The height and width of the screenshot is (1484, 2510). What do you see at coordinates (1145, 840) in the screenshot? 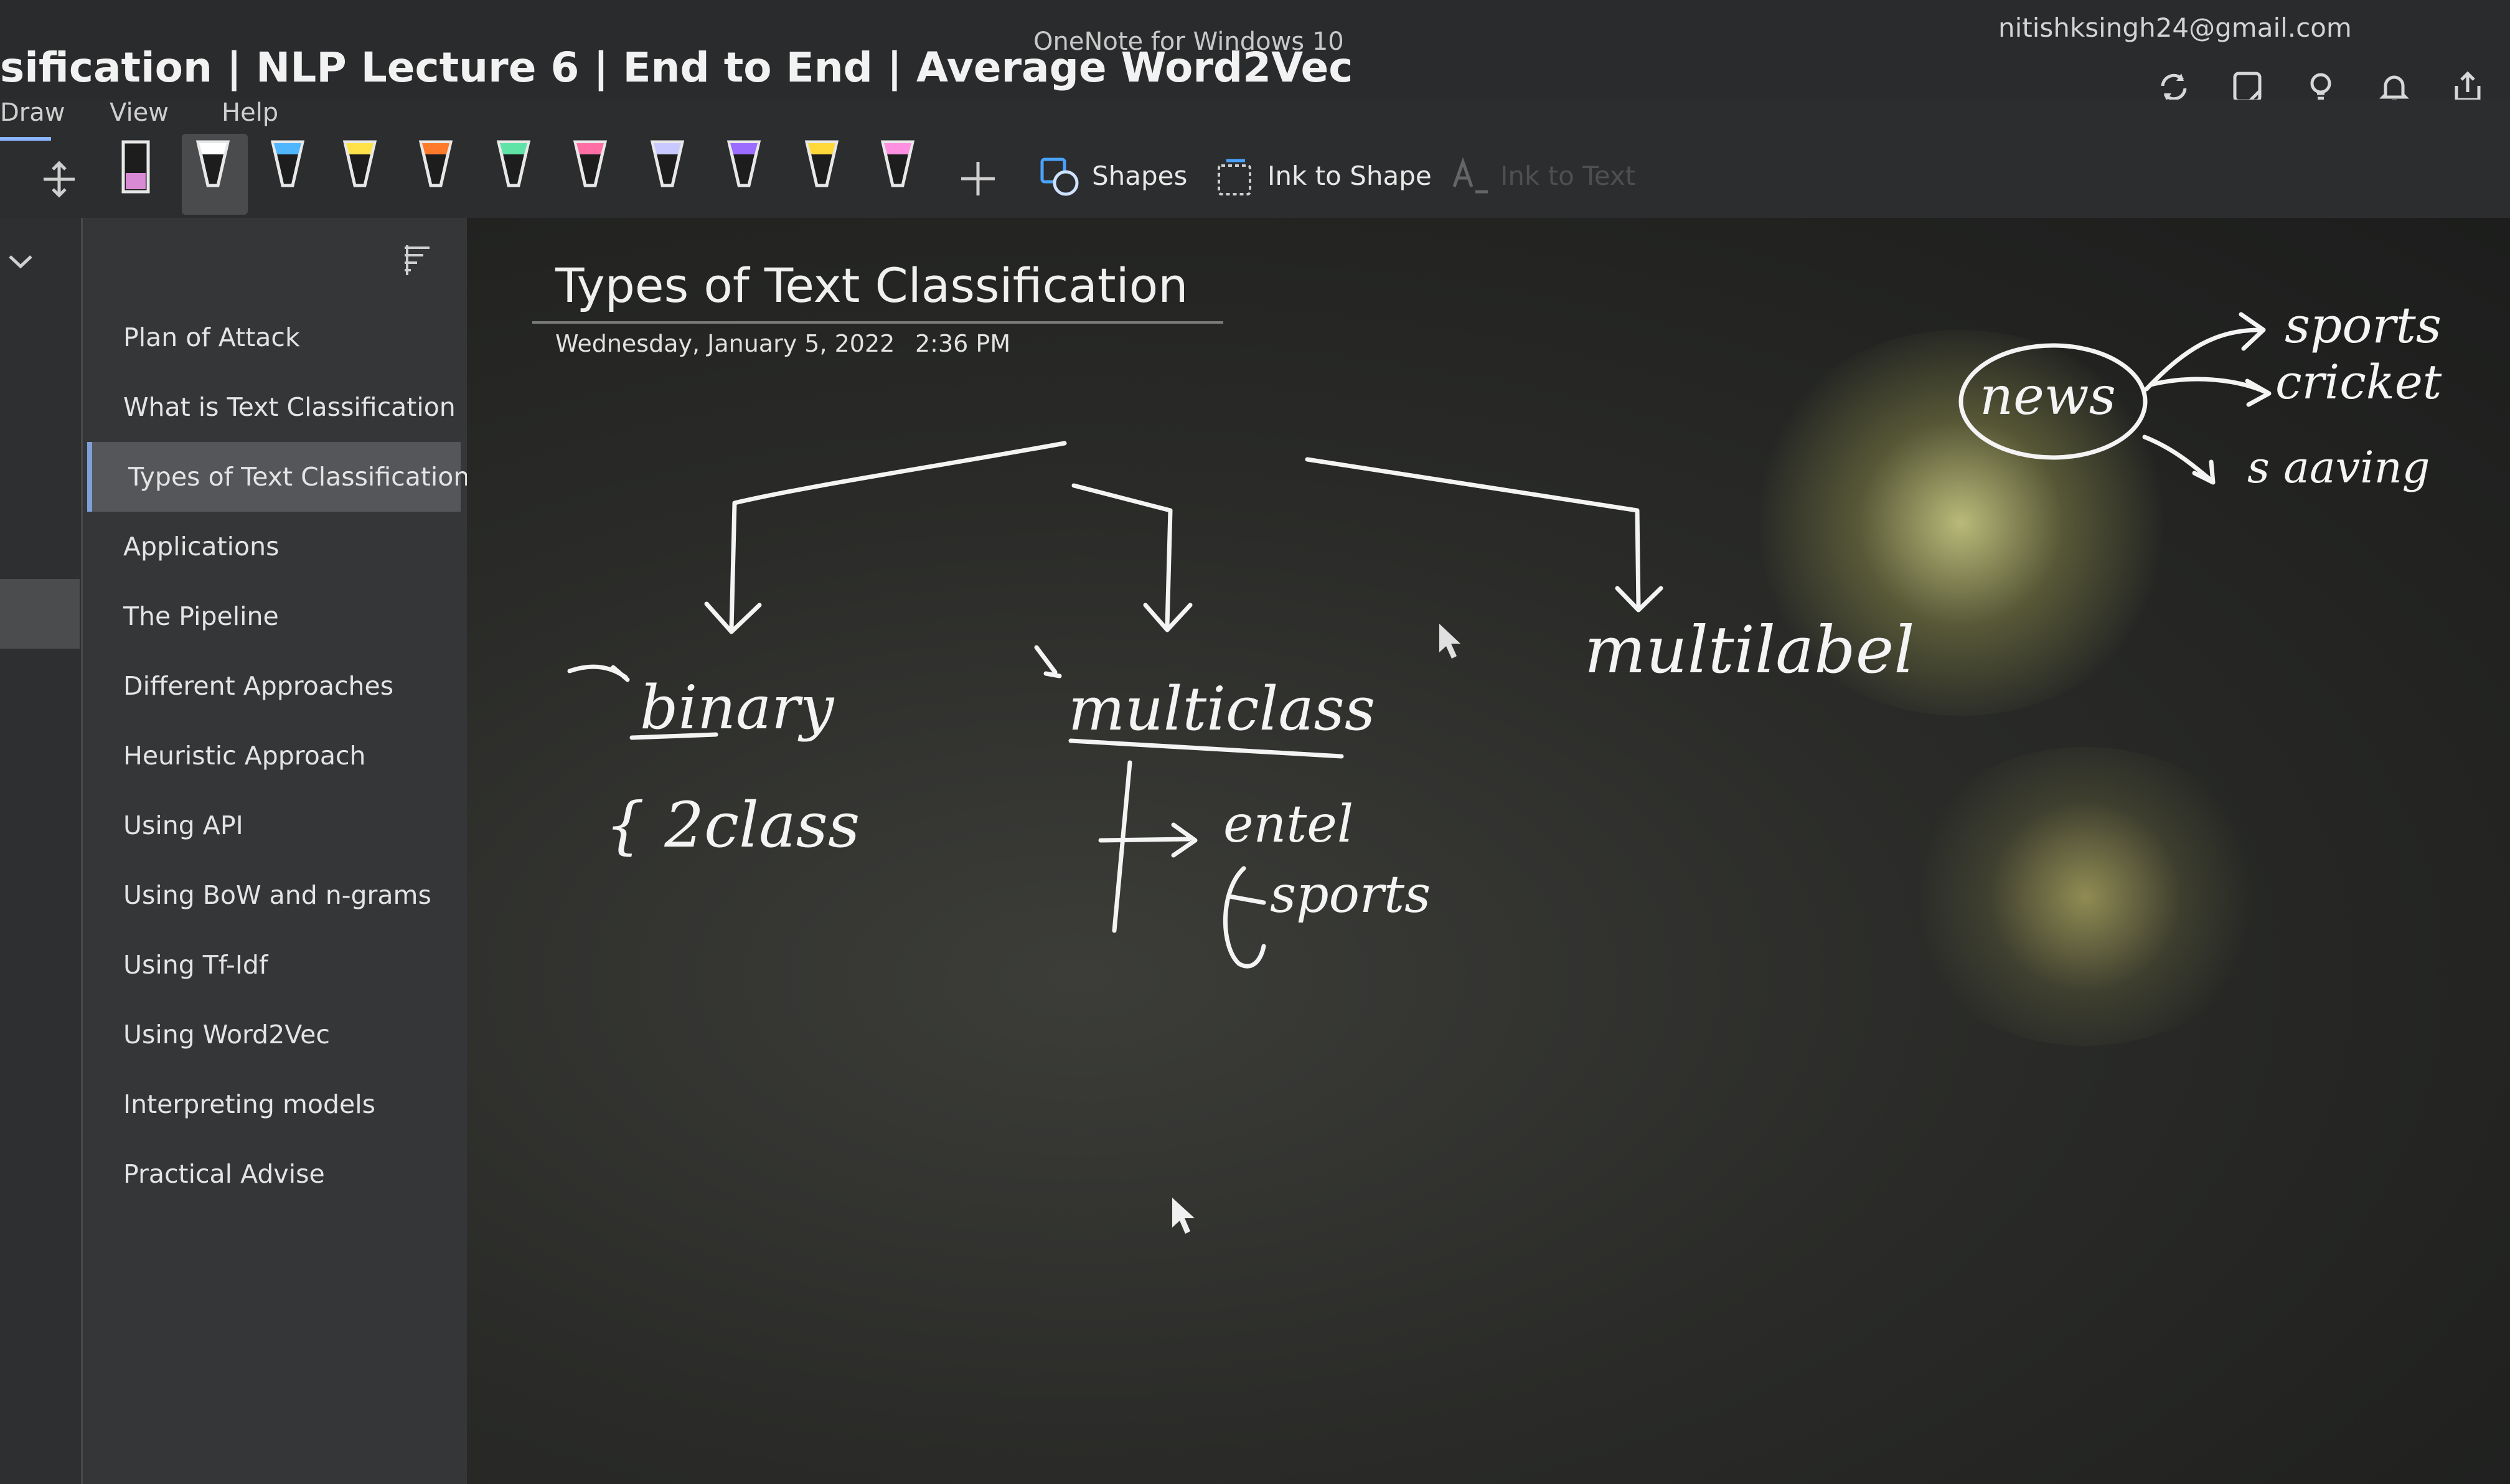
I see `multiclass-cross` at bounding box center [1145, 840].